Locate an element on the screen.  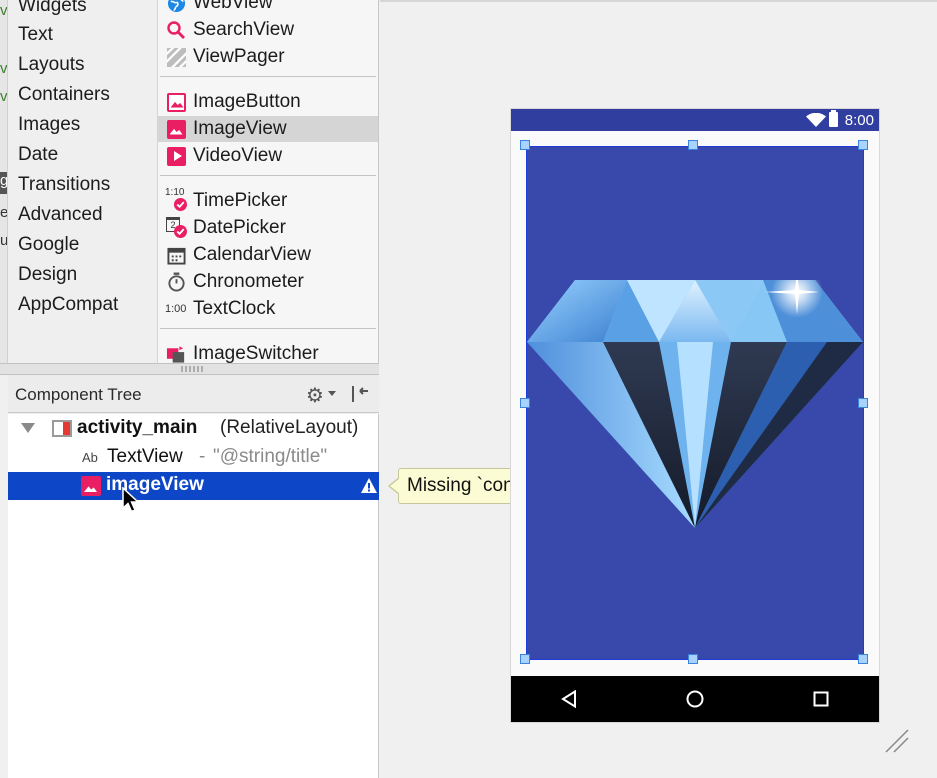
wifi-icon is located at coordinates (816, 120).